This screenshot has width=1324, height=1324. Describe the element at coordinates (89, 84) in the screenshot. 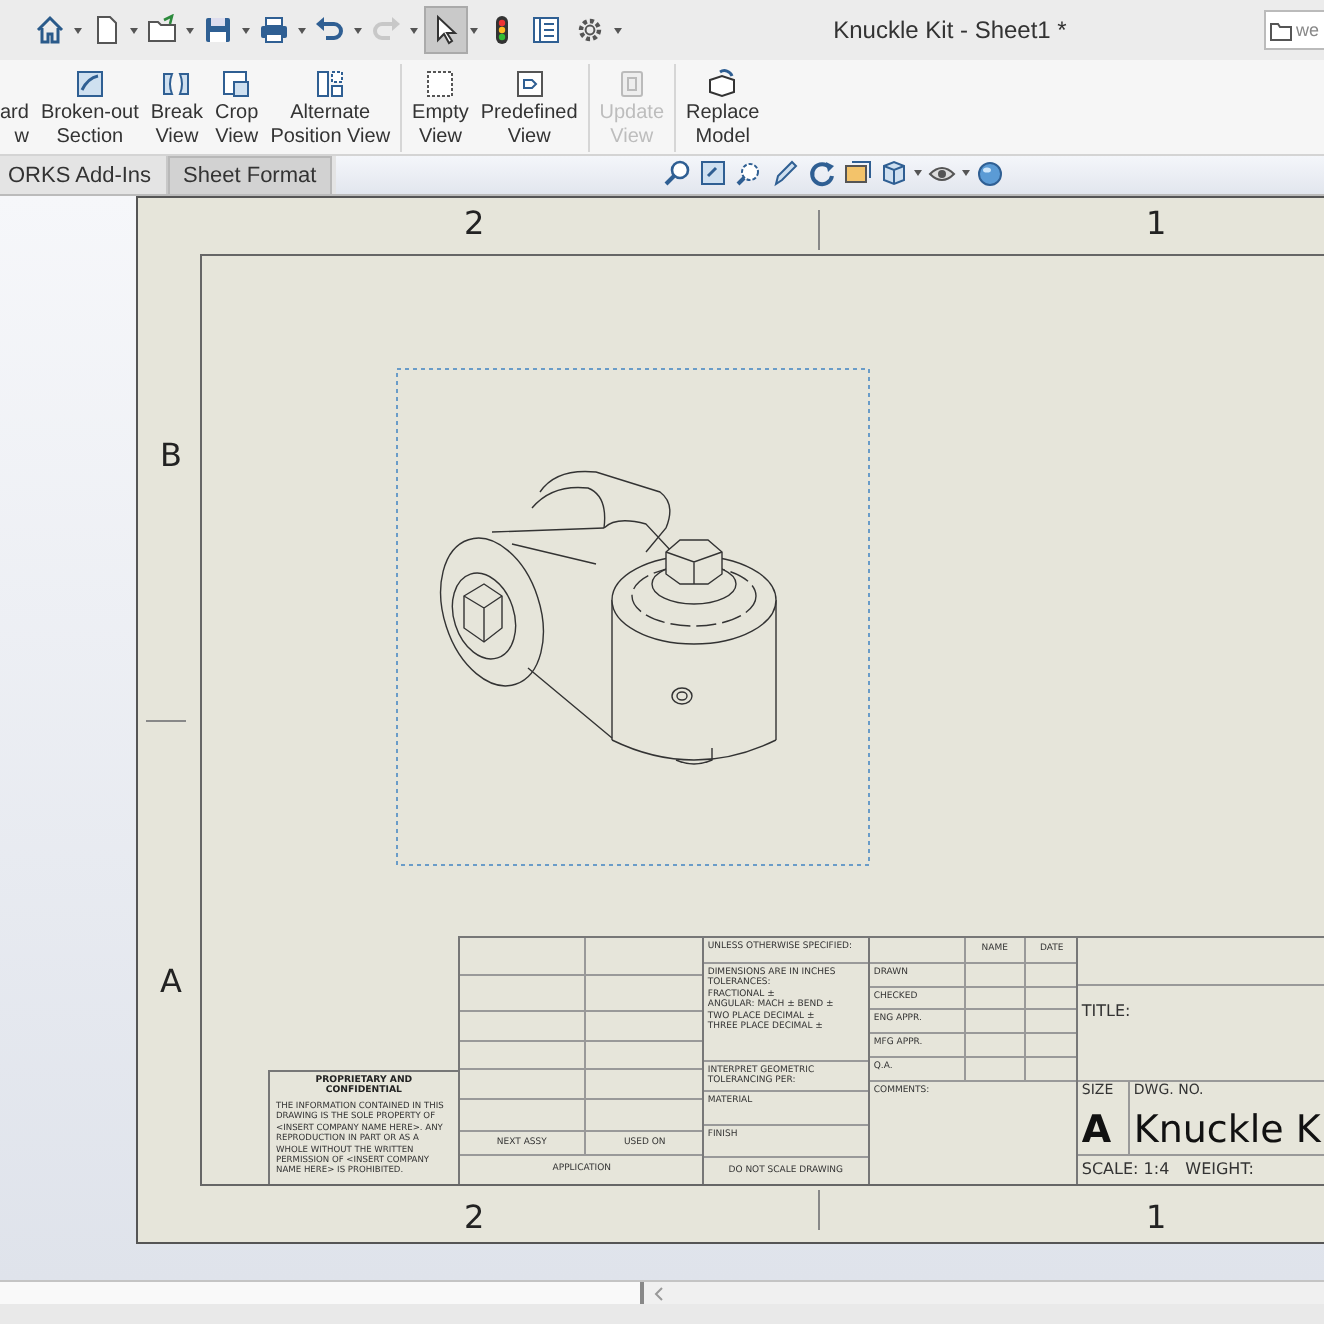

I see `section-view-icon` at that location.